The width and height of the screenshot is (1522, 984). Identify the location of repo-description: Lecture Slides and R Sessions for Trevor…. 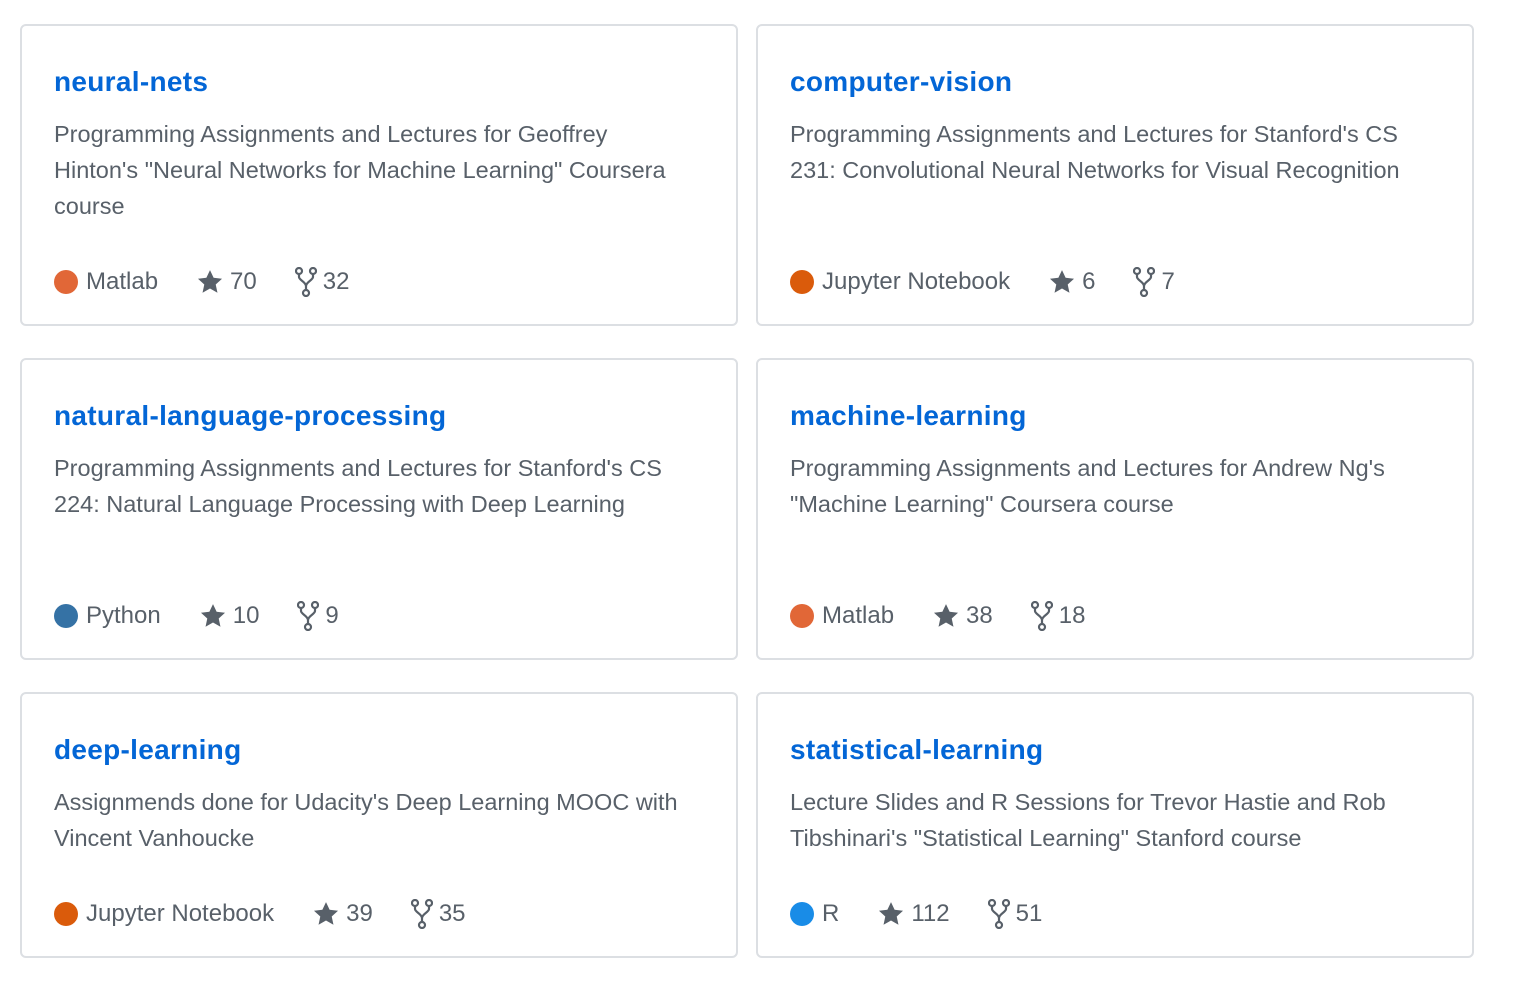
(1088, 820).